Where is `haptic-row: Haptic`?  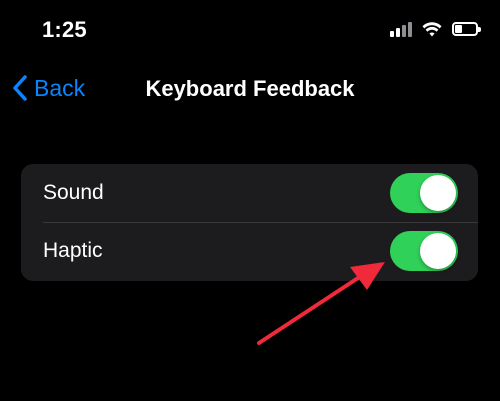 haptic-row: Haptic is located at coordinates (249, 251).